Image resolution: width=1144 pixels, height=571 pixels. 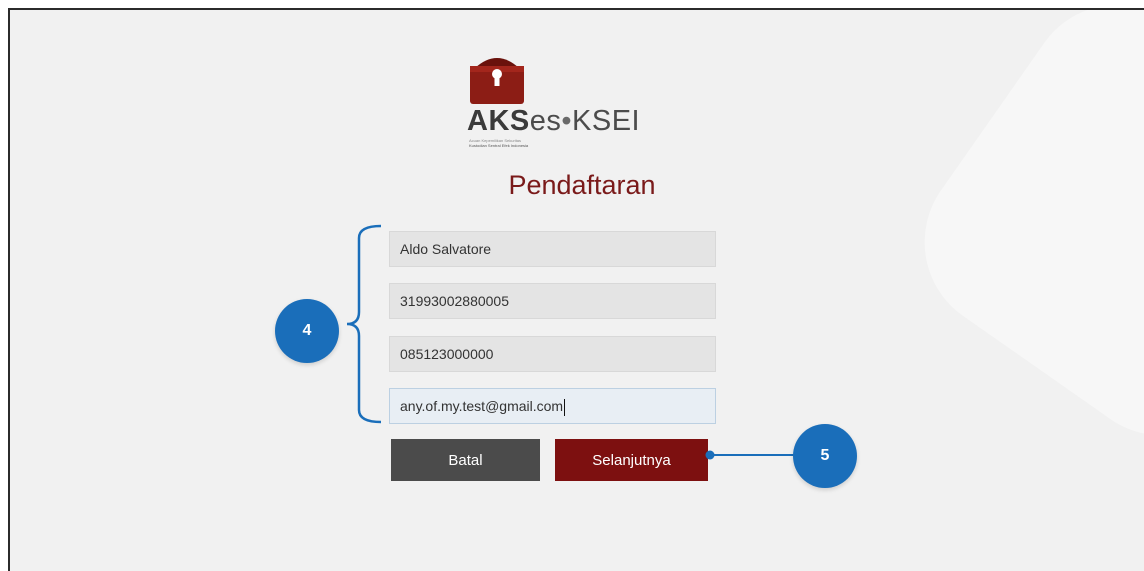 I want to click on cancel-button: Batal, so click(x=465, y=460).